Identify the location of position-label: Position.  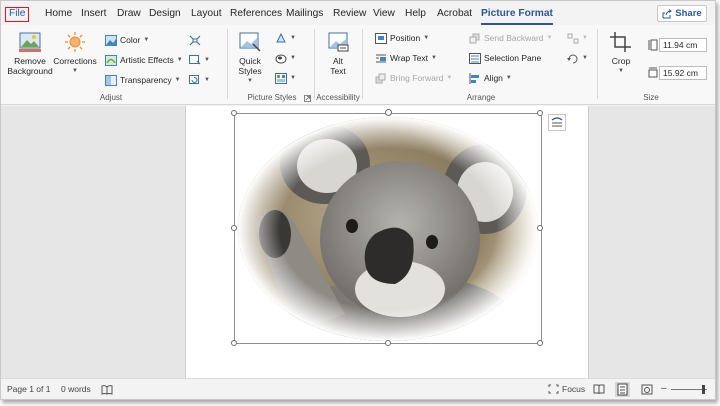
(405, 38).